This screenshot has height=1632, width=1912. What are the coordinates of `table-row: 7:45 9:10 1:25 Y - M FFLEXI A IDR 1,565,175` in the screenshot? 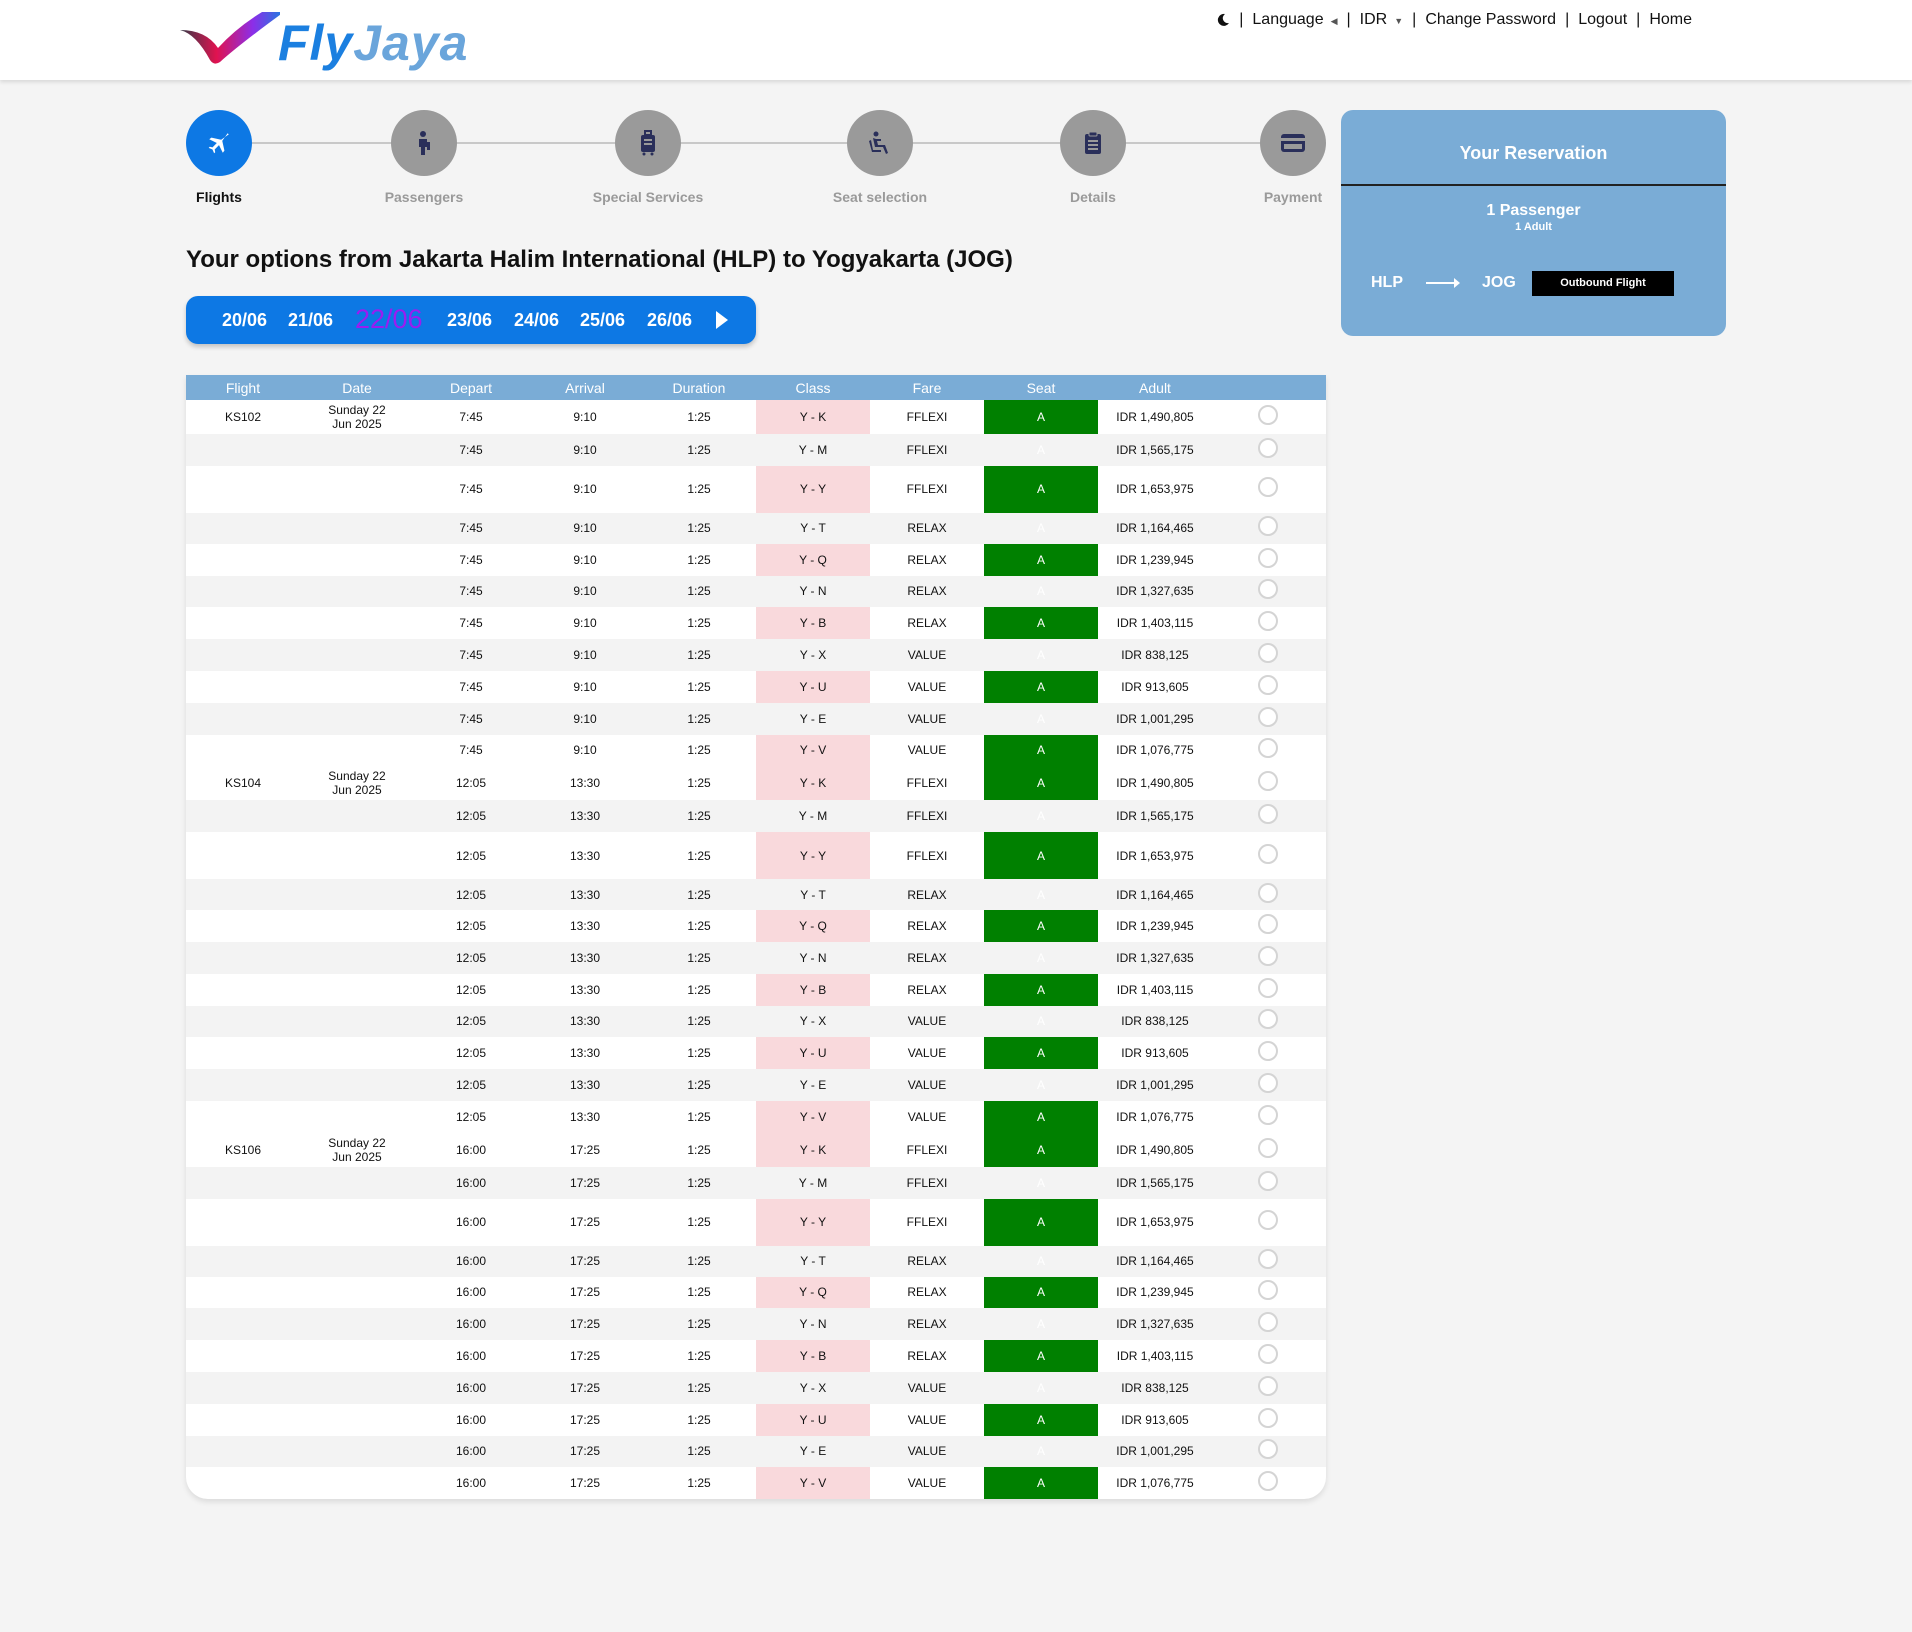 It's located at (756, 450).